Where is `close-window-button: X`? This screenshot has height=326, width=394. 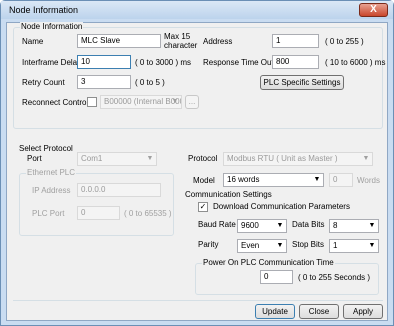 close-window-button: X is located at coordinates (373, 10).